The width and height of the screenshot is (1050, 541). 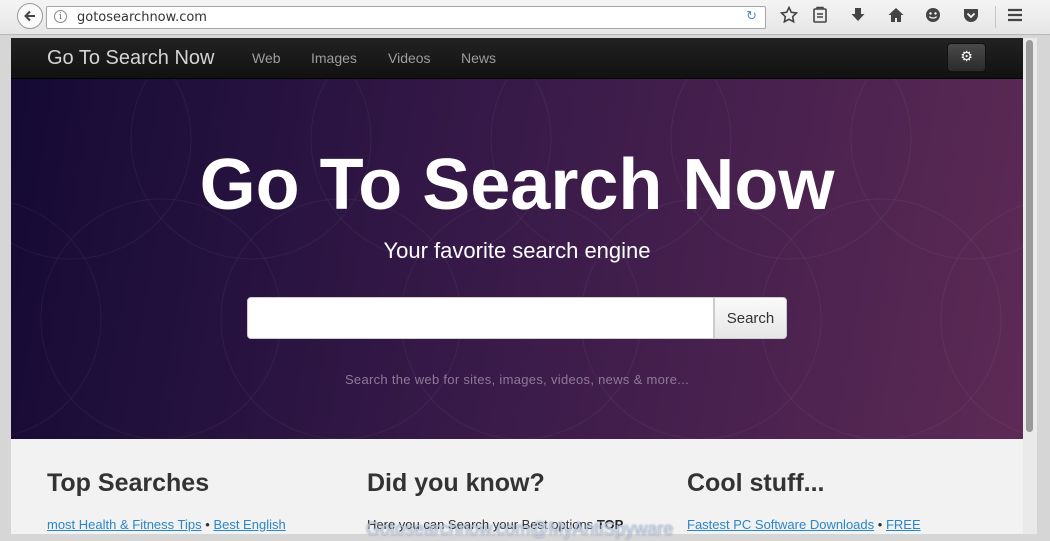 What do you see at coordinates (480, 318) in the screenshot?
I see `search-input` at bounding box center [480, 318].